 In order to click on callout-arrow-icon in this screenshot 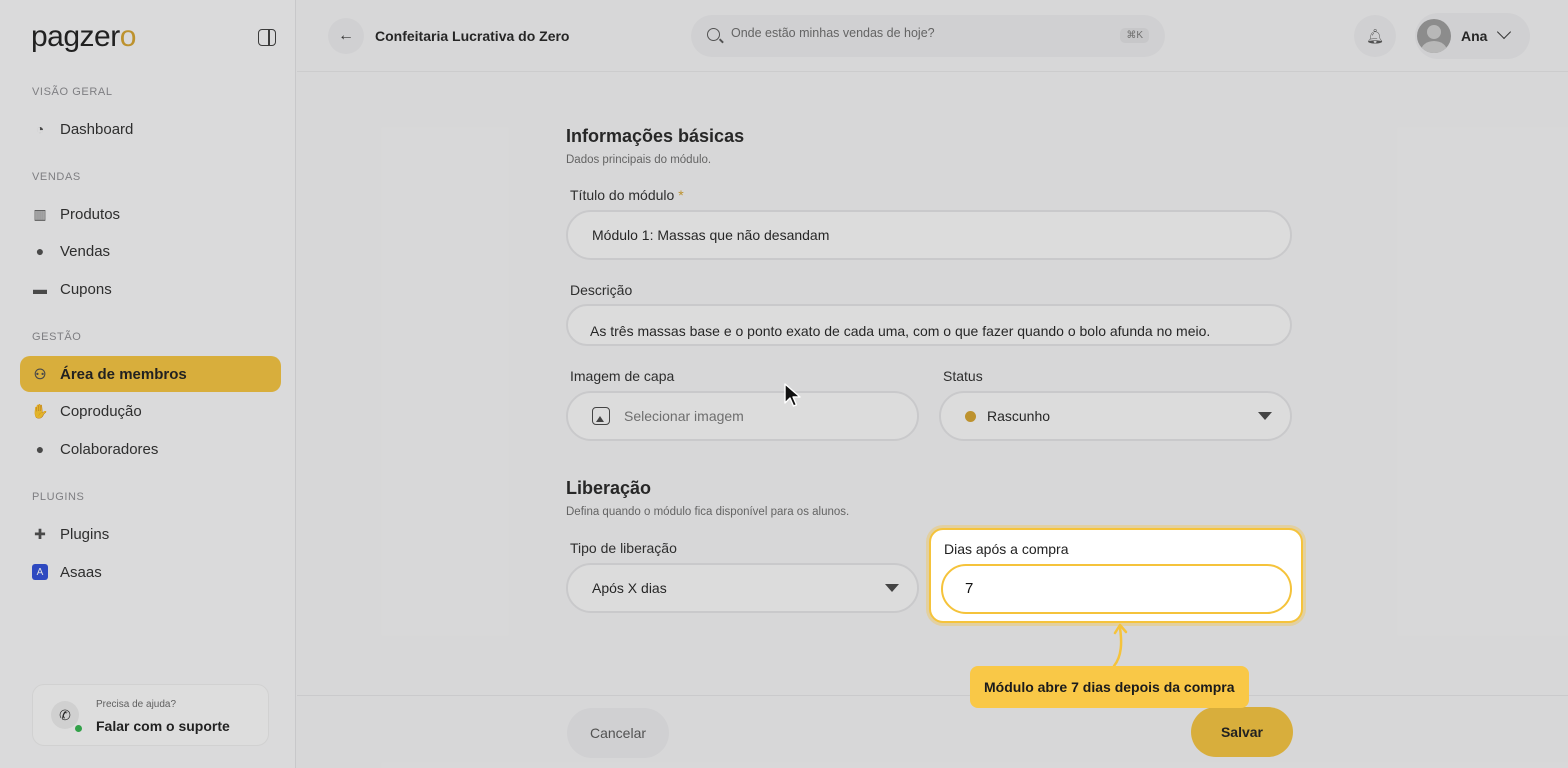, I will do `click(1120, 645)`.